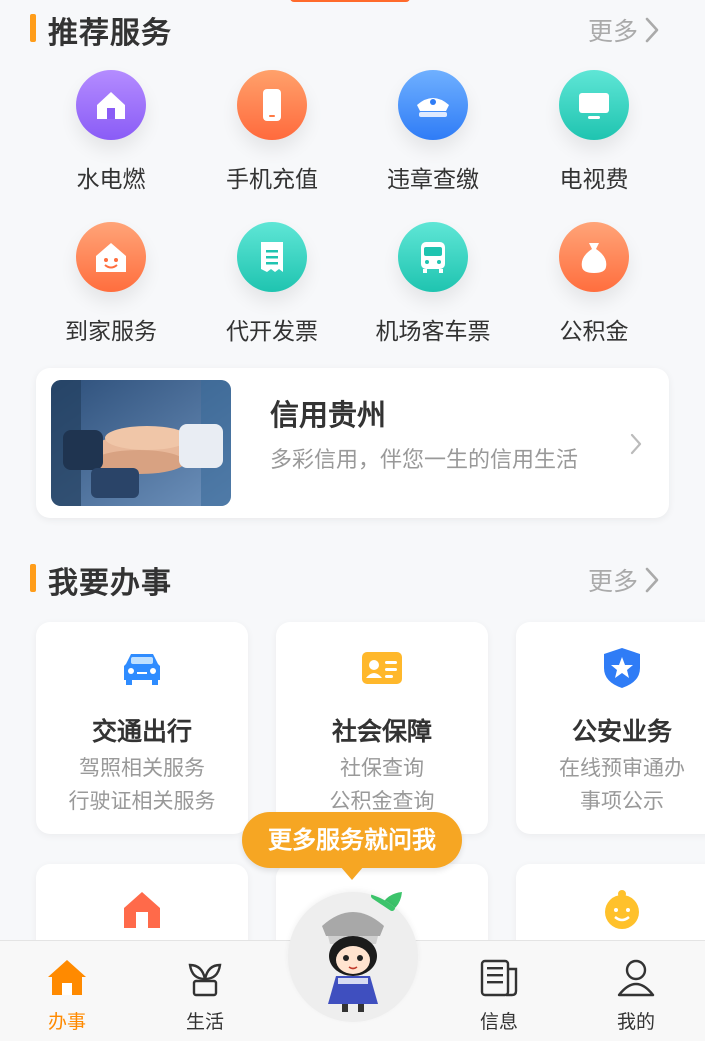  What do you see at coordinates (350, 1) in the screenshot?
I see `top-peek-decoration` at bounding box center [350, 1].